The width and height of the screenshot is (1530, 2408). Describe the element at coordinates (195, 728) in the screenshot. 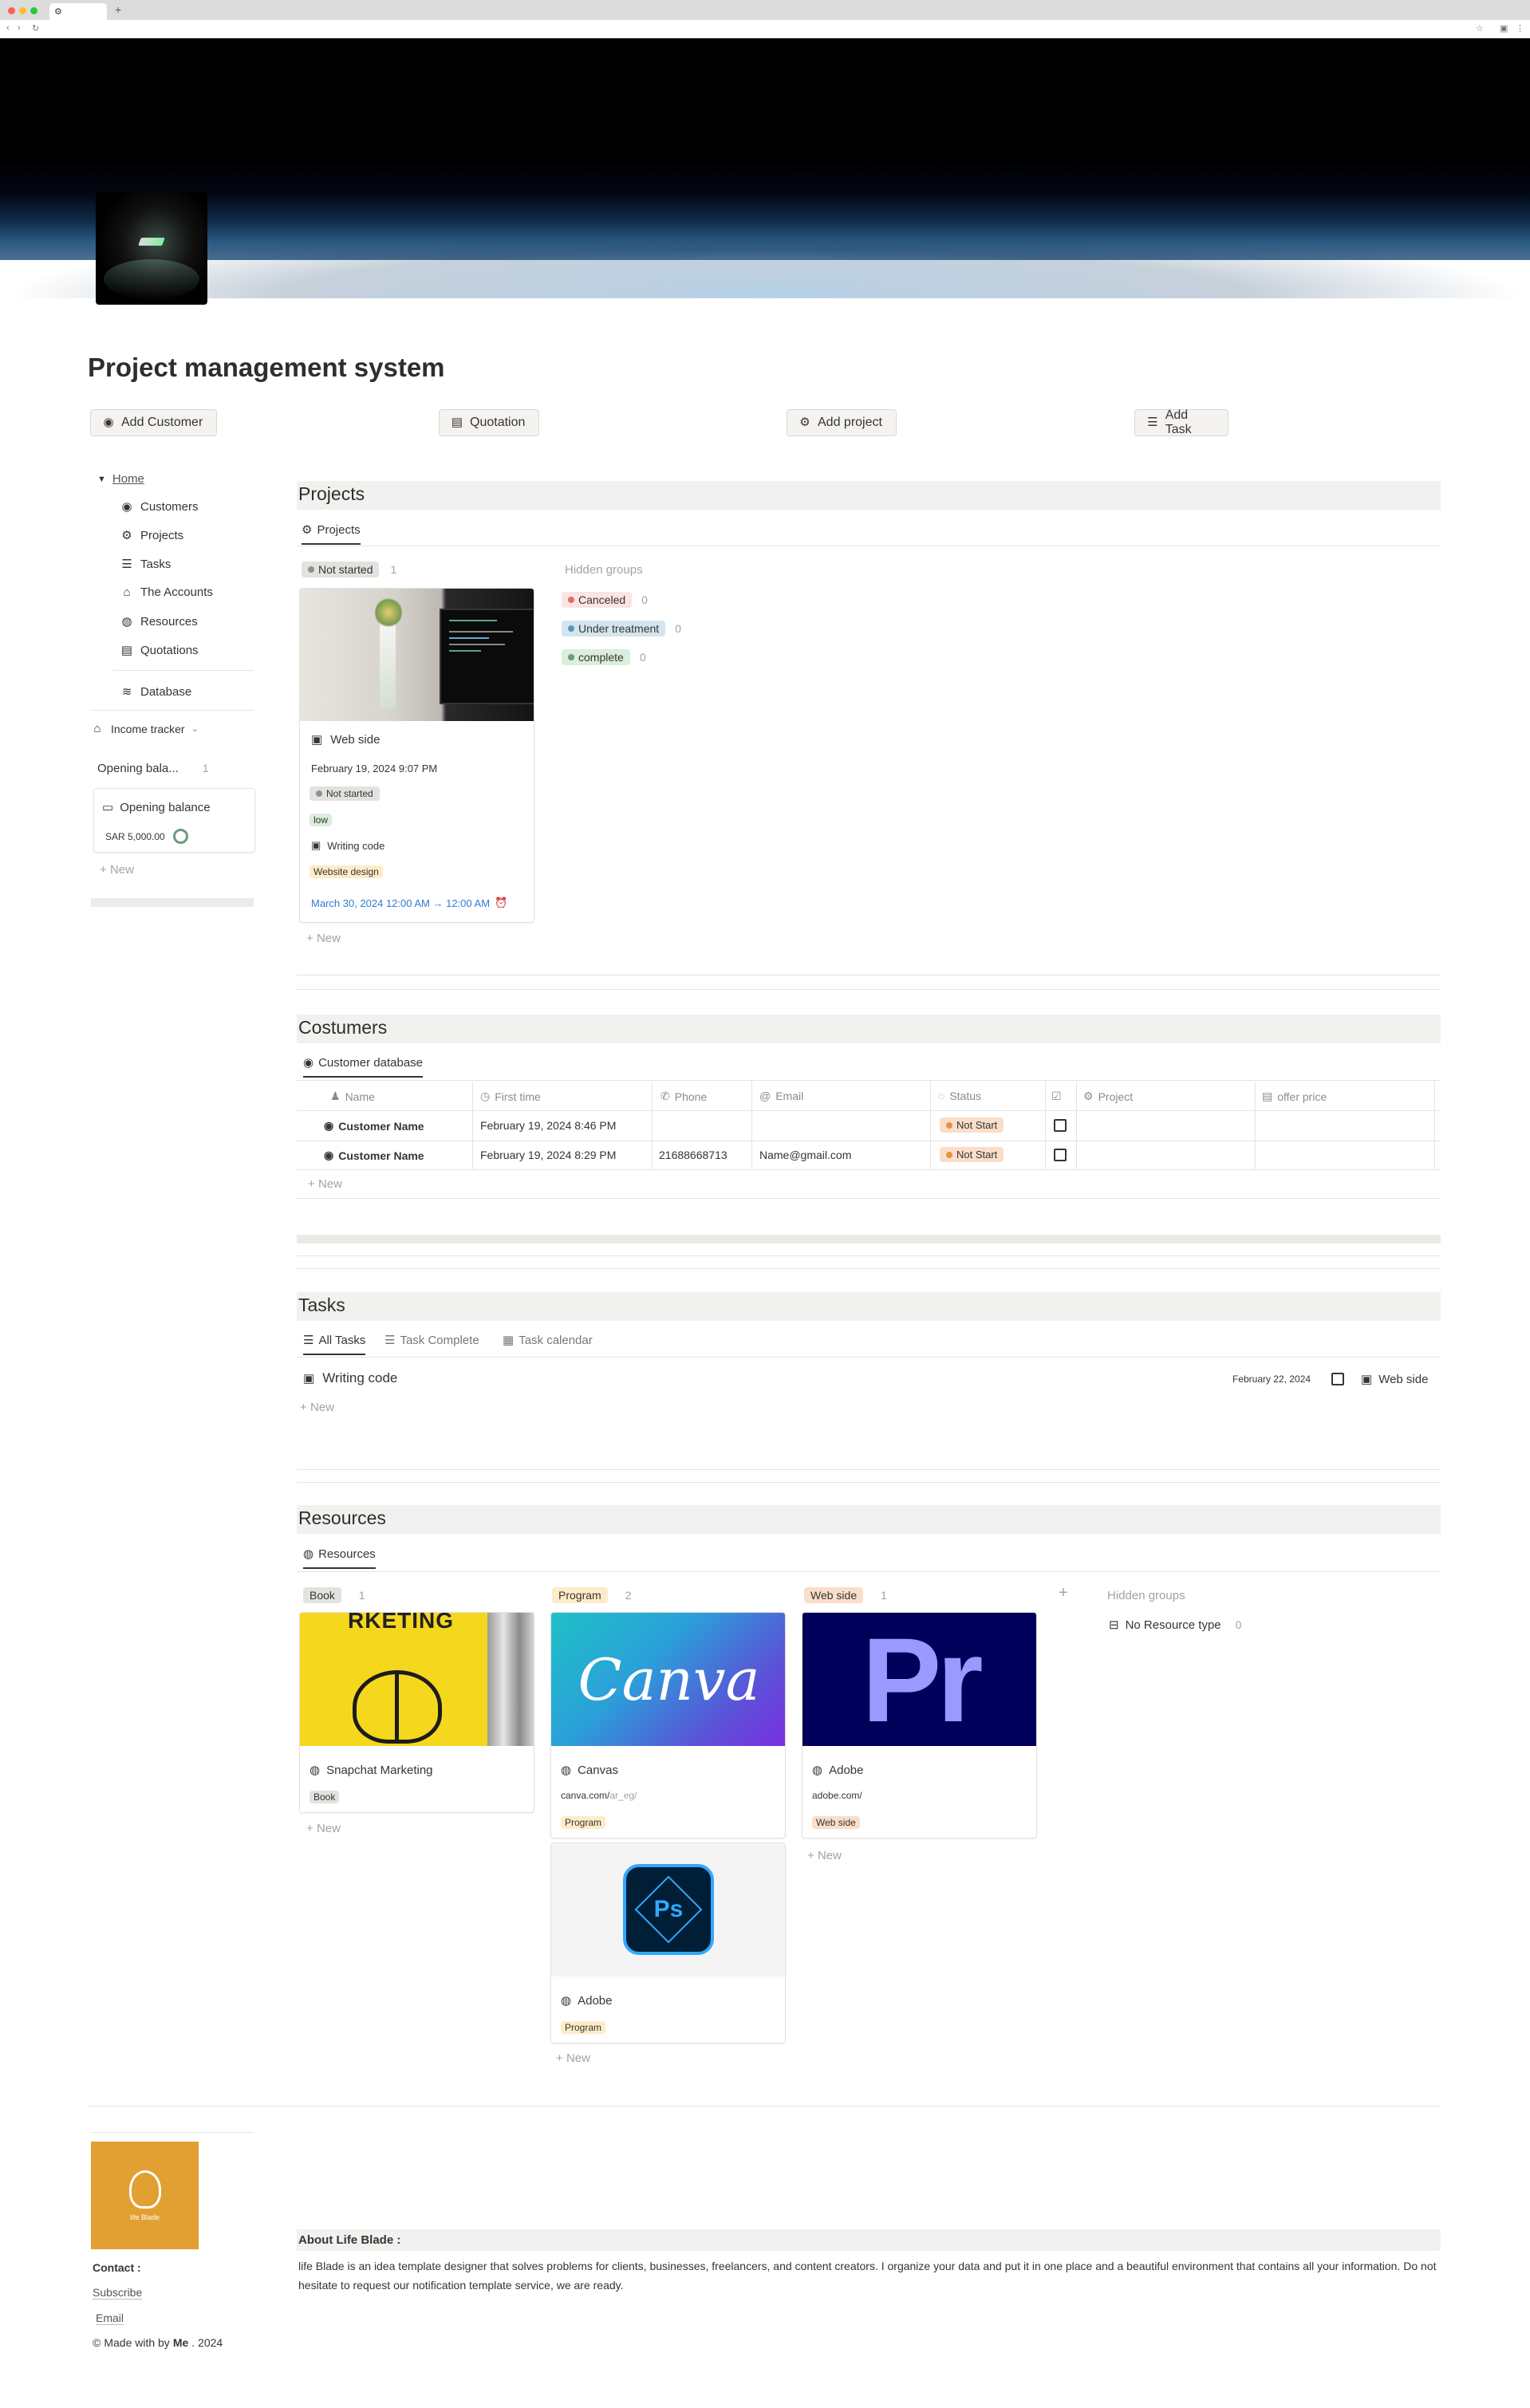

I see `chevron-down-icon: ⌄` at that location.